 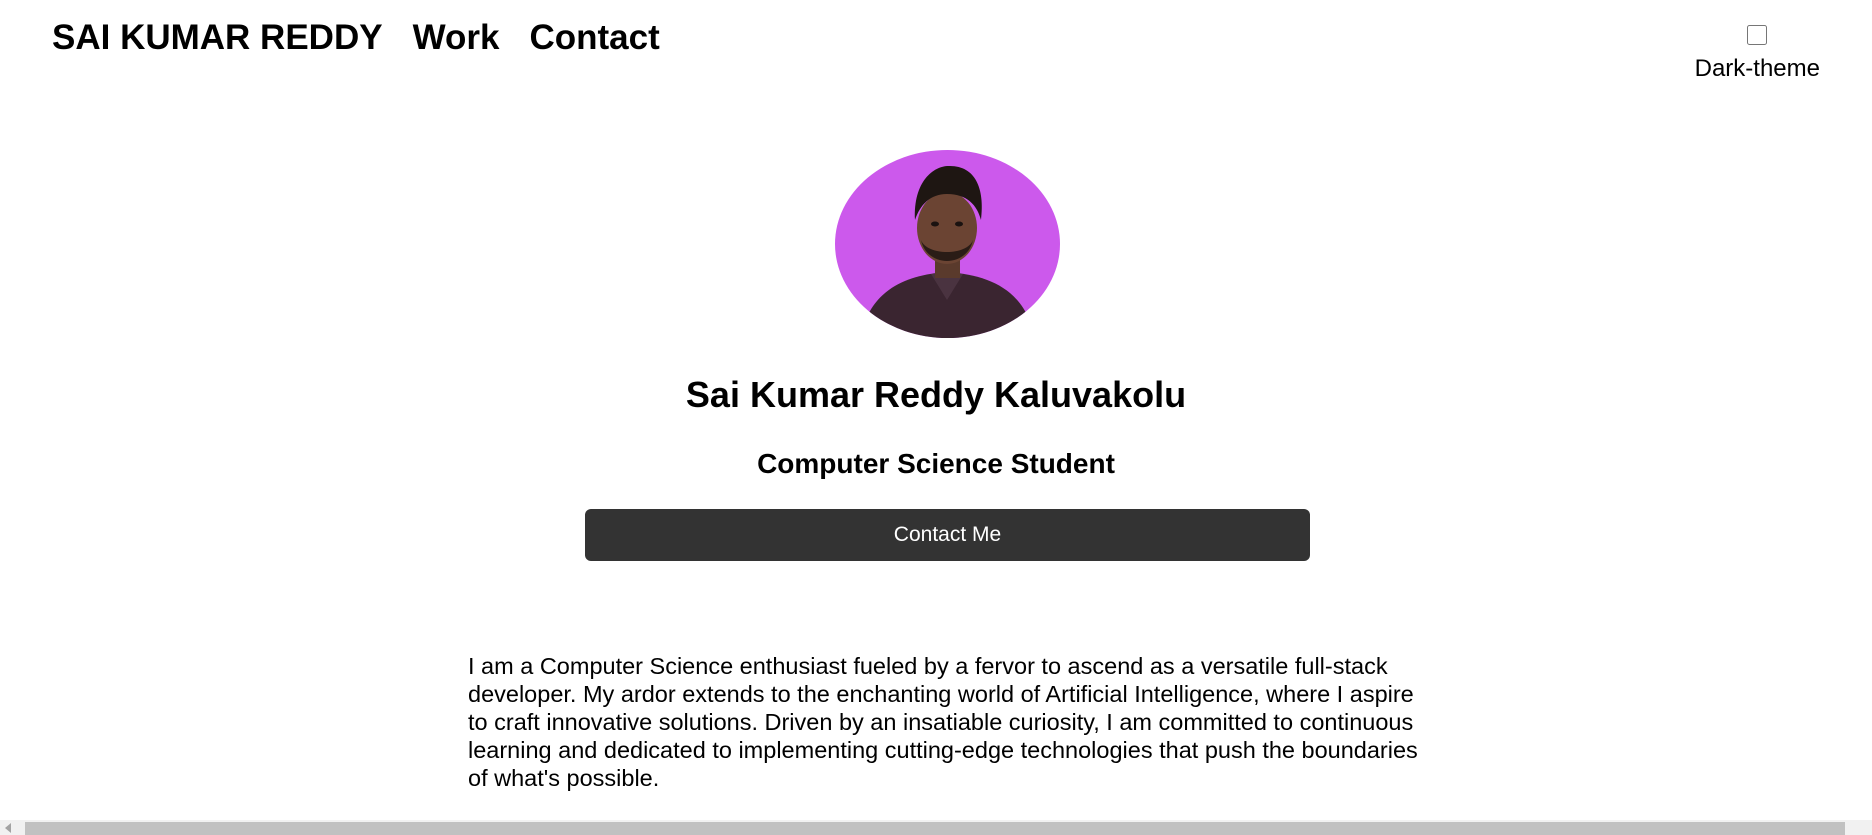 What do you see at coordinates (936, 463) in the screenshot?
I see `profile-role: Computer Science Student` at bounding box center [936, 463].